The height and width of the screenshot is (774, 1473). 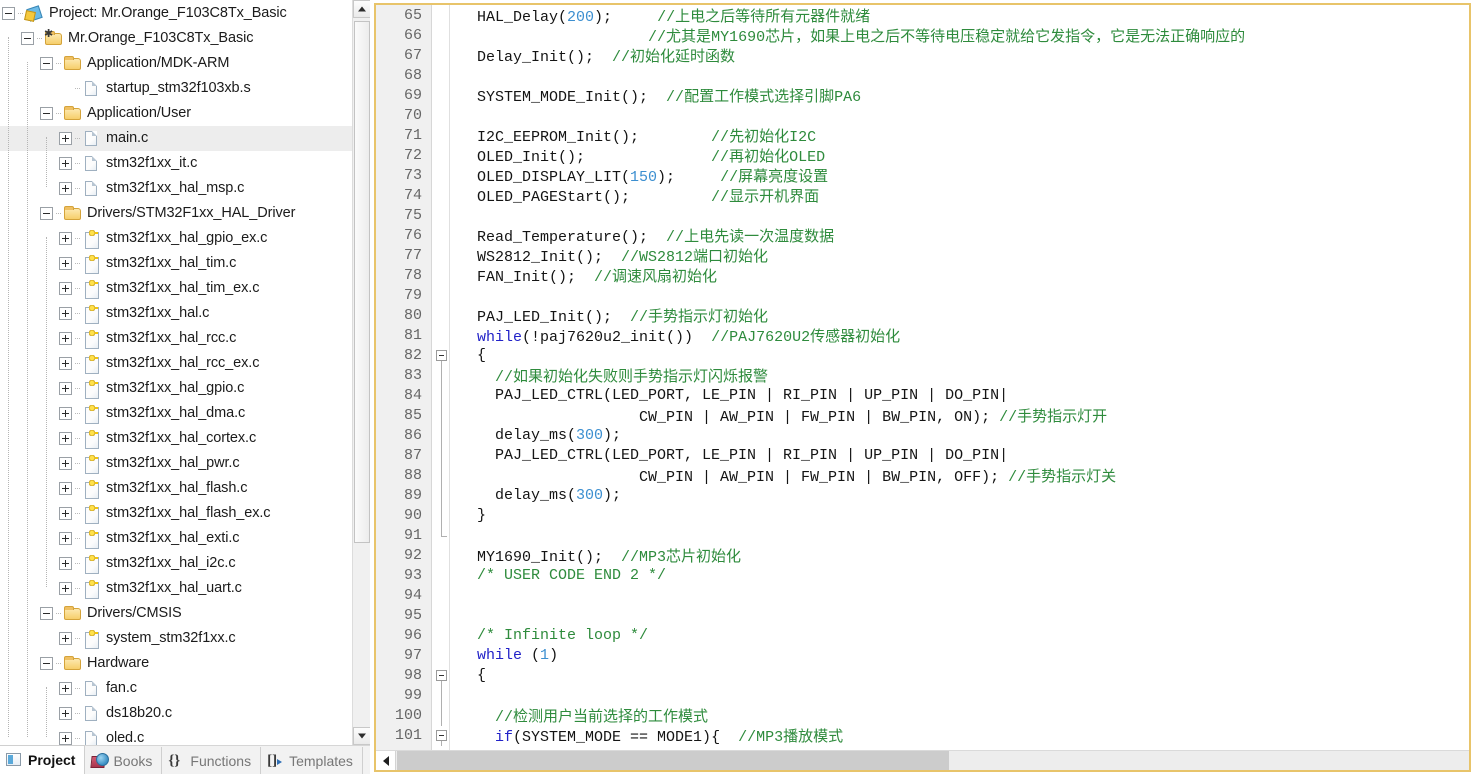 What do you see at coordinates (362, 282) in the screenshot?
I see `vertical-scrollbar-thumb` at bounding box center [362, 282].